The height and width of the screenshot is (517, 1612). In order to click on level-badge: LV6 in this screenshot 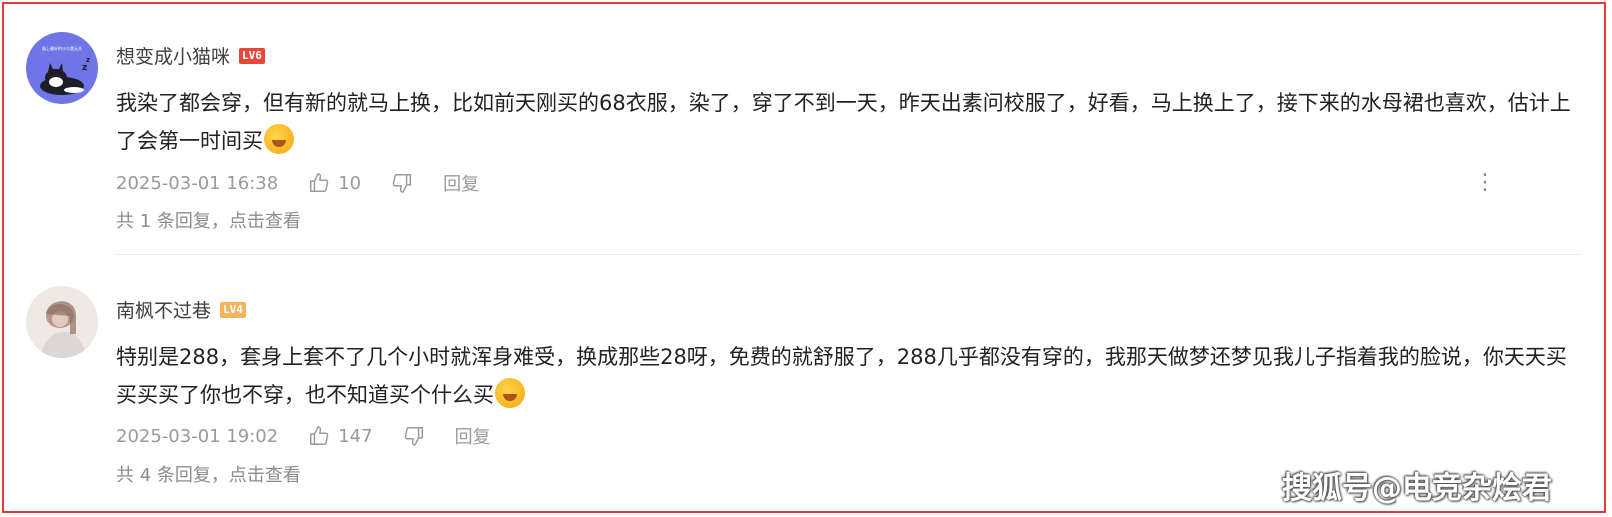, I will do `click(252, 55)`.